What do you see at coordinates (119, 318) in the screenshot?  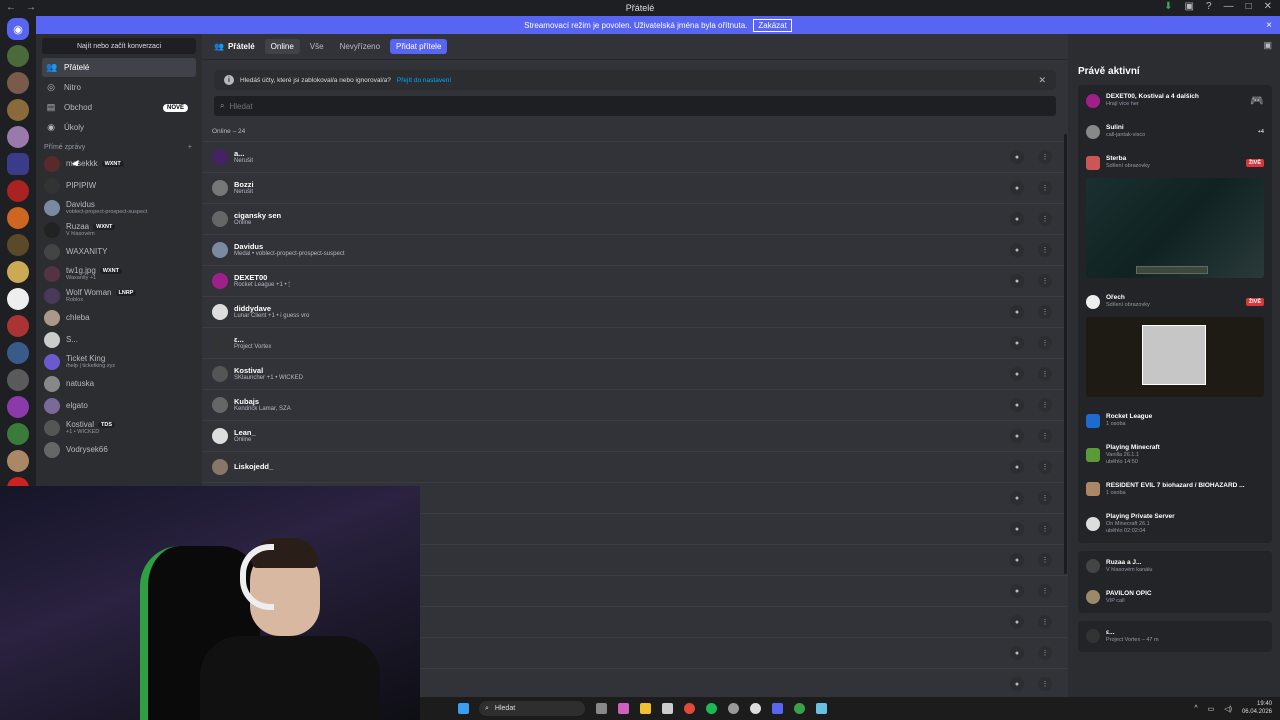 I see `dm-item: chleba` at bounding box center [119, 318].